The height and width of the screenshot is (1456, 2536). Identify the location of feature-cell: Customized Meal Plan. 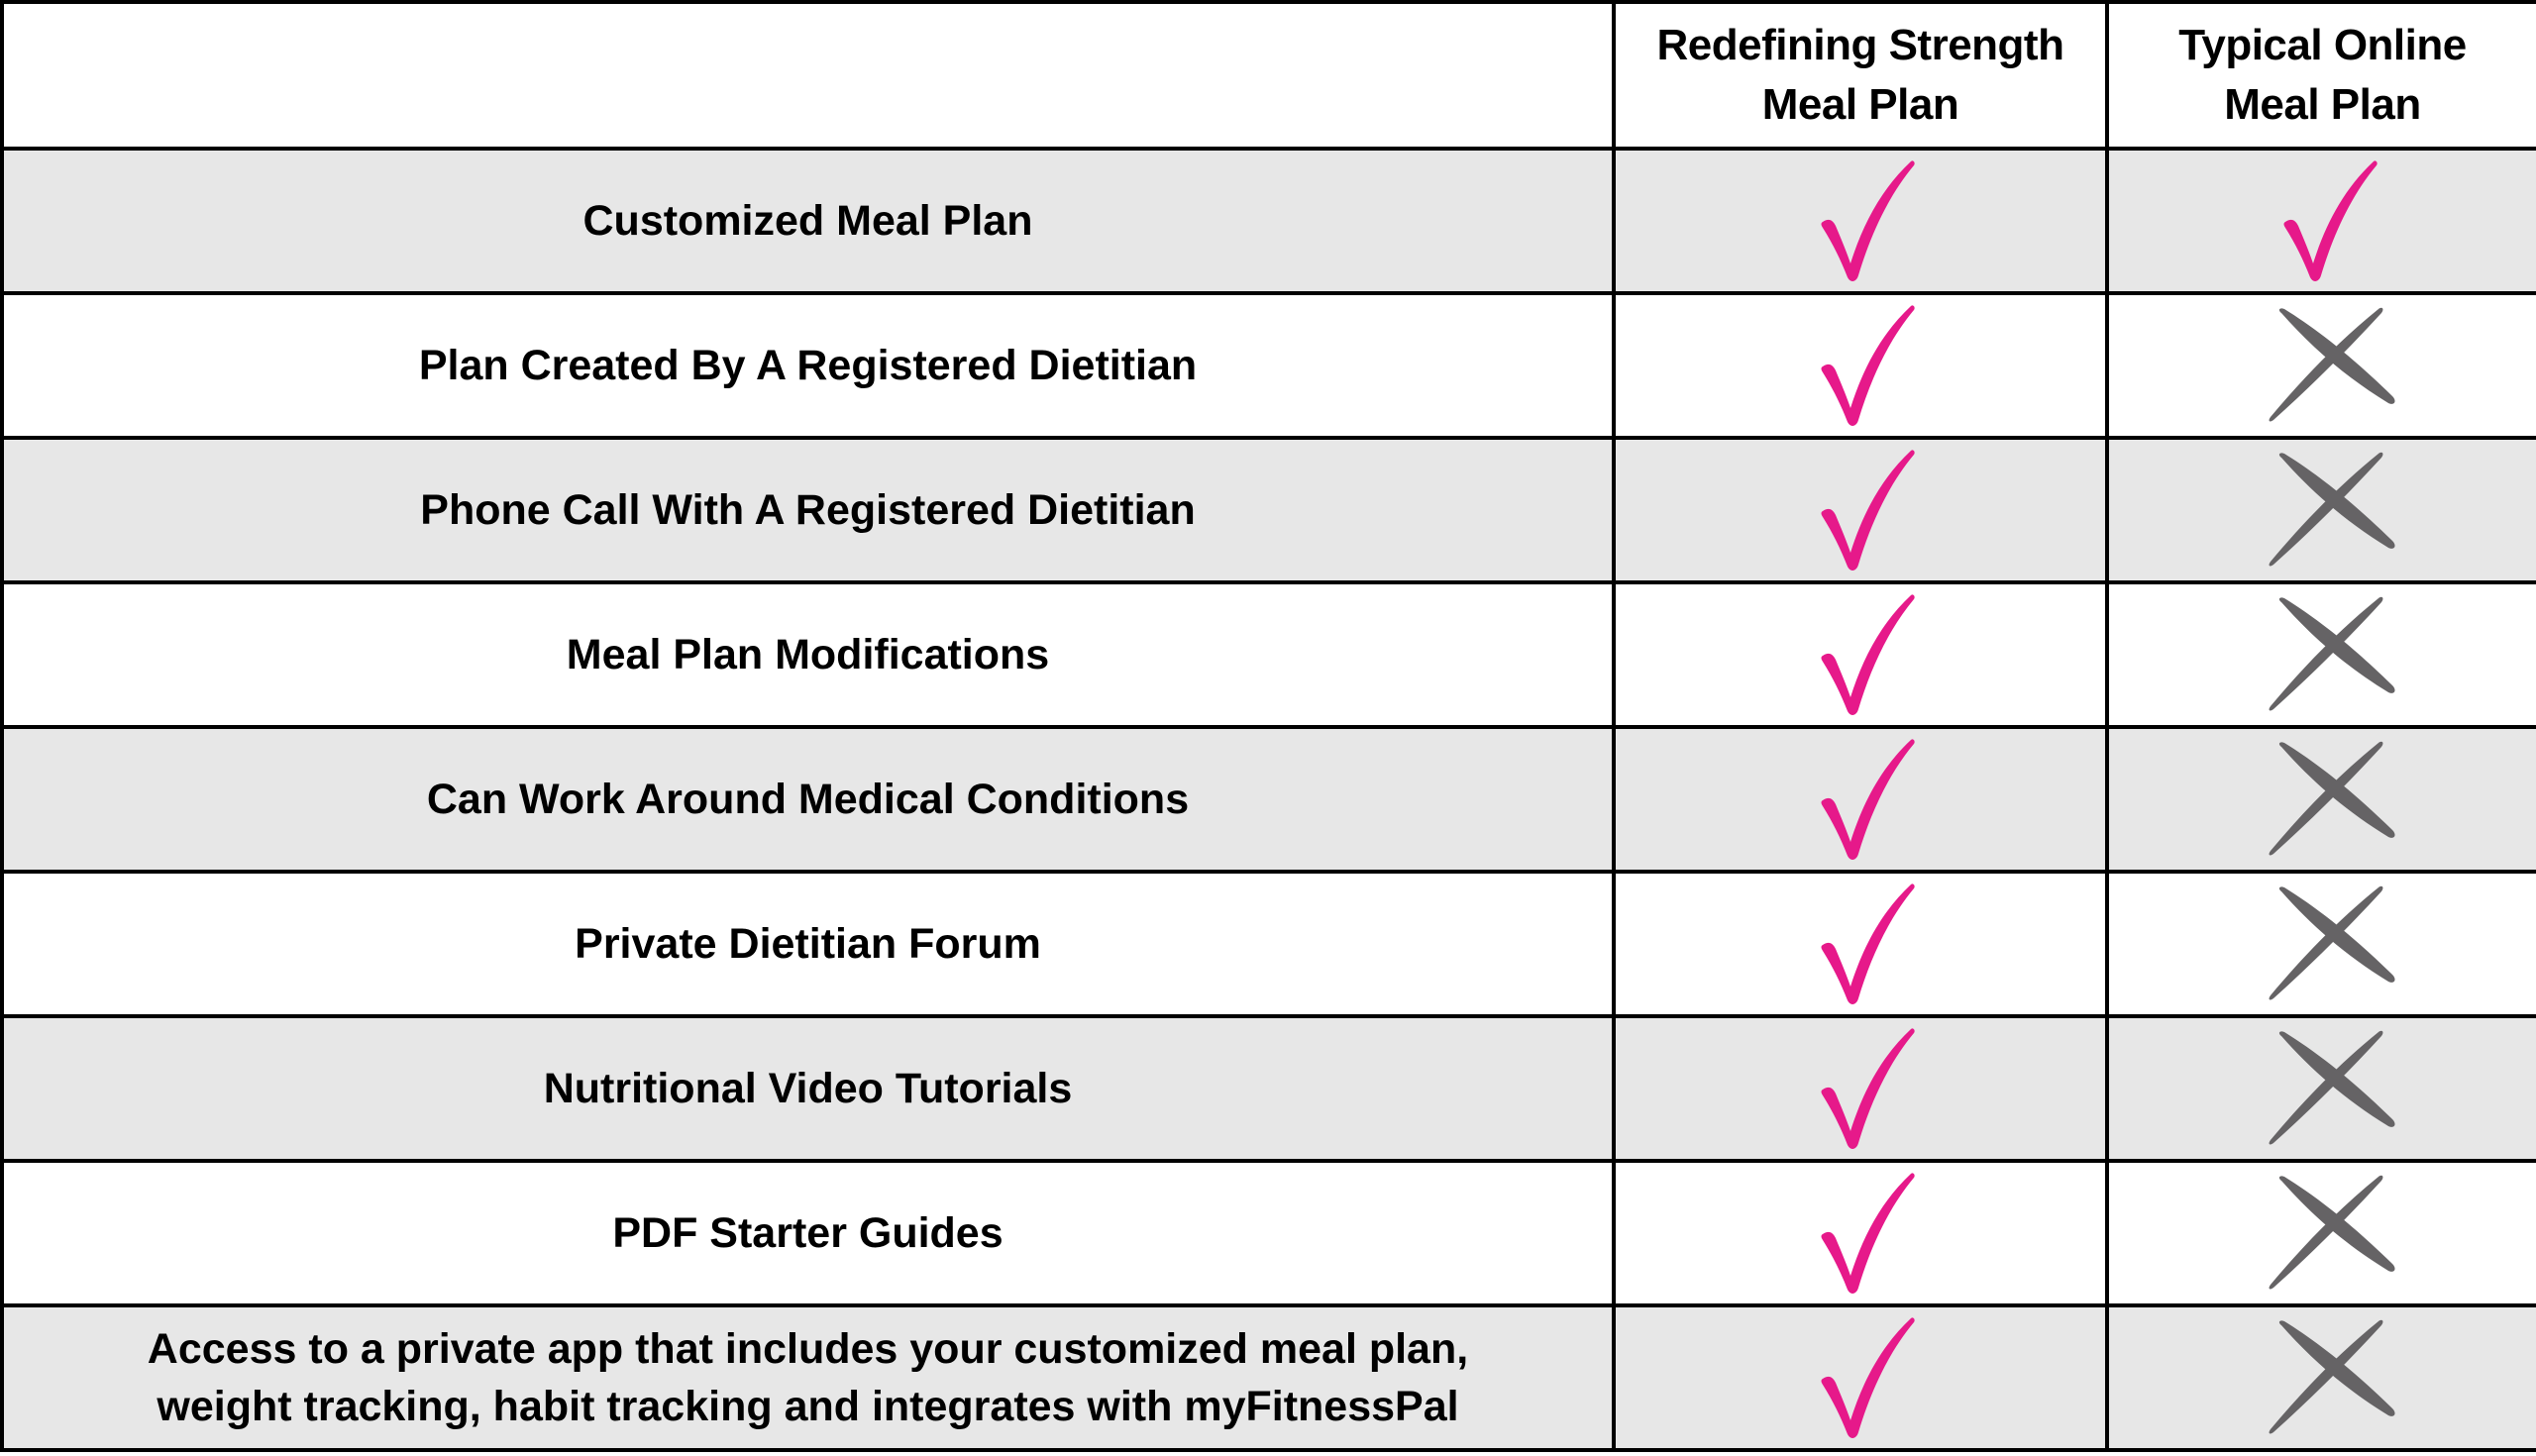
(808, 221).